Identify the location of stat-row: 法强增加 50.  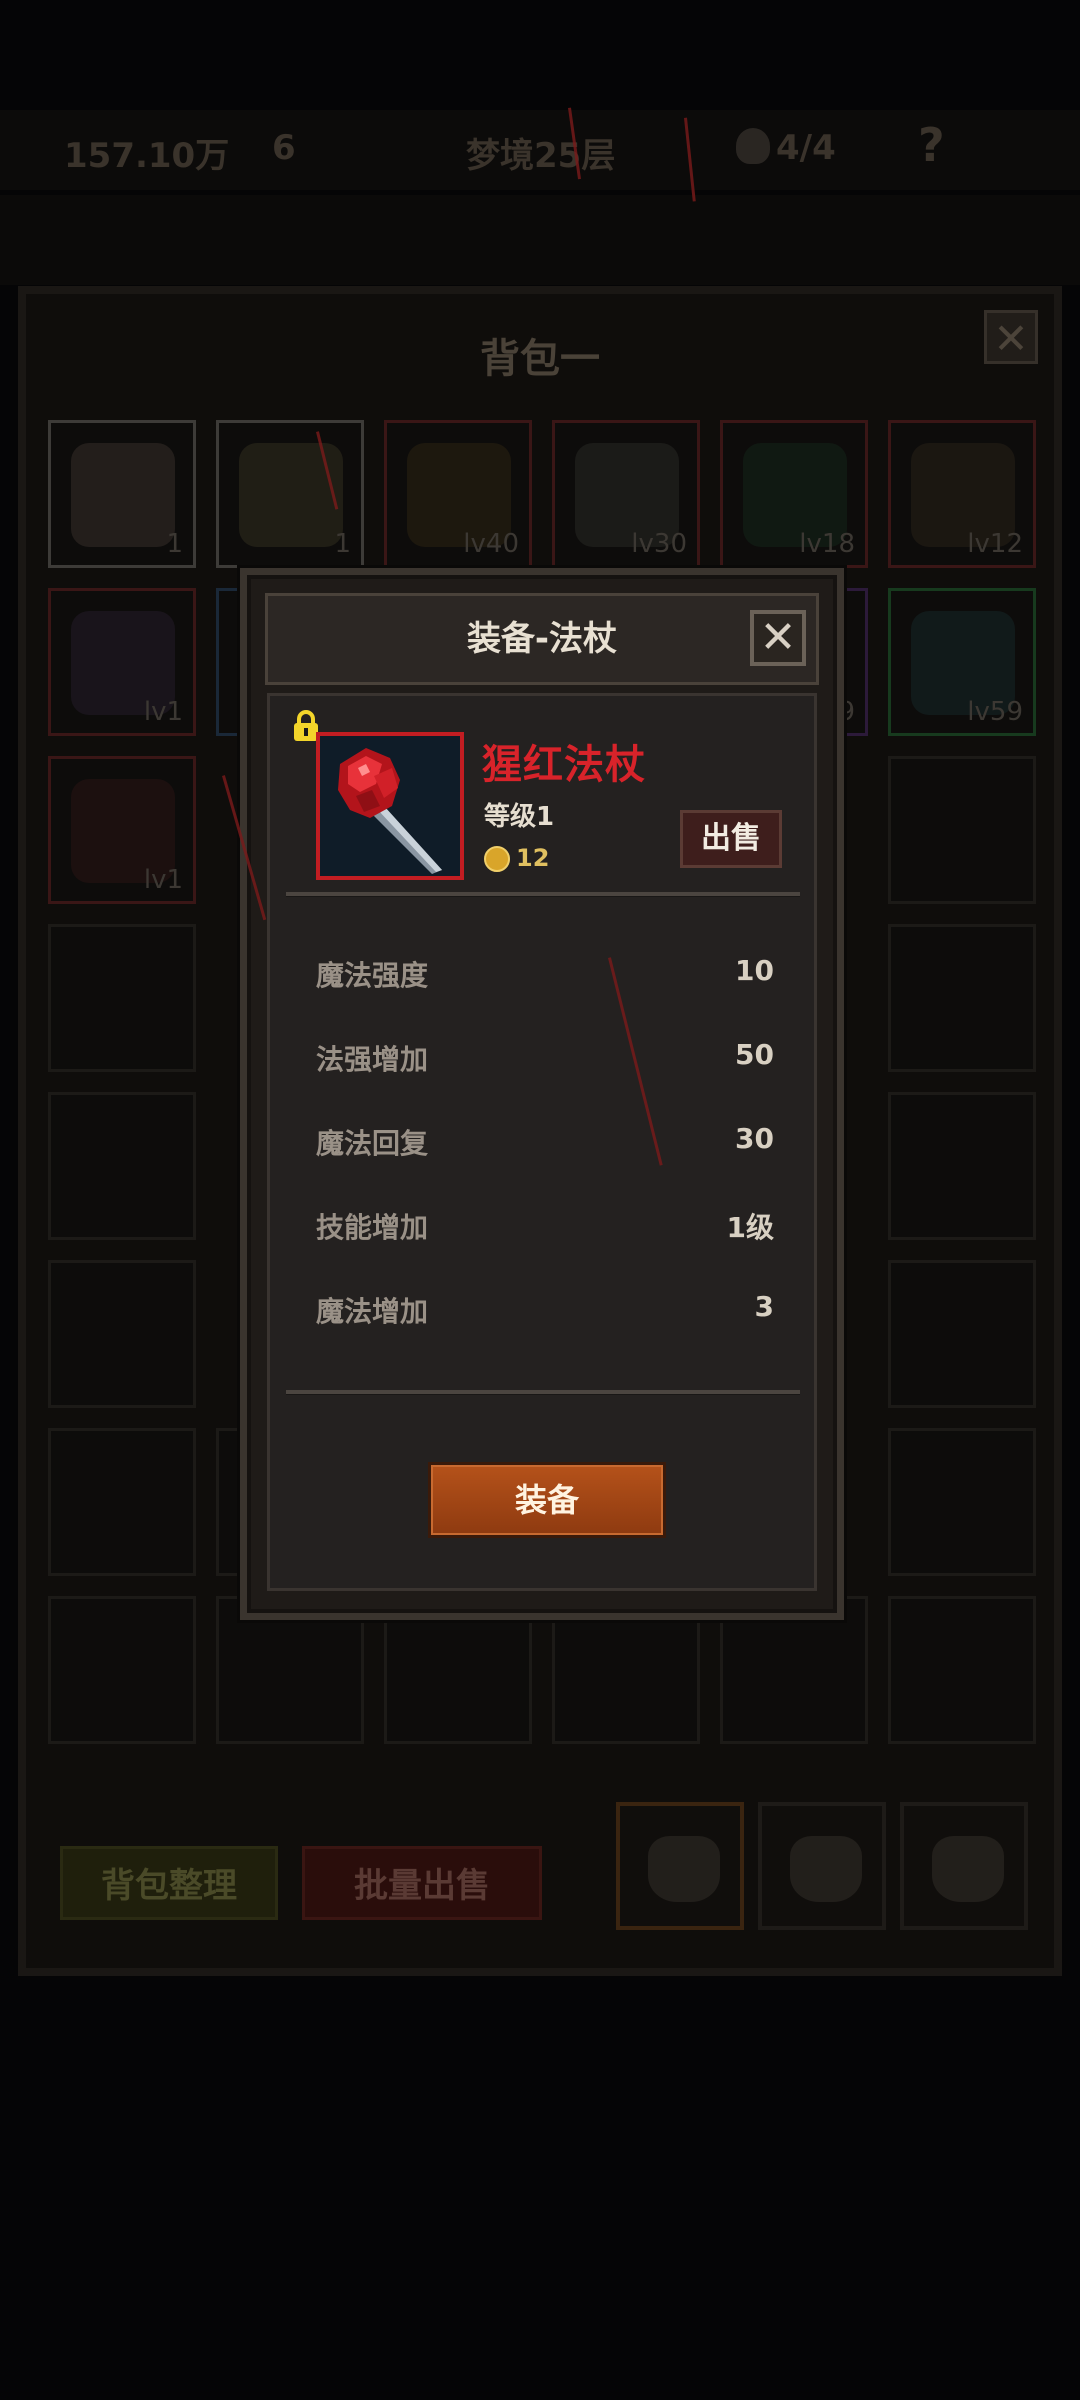
(545, 1063).